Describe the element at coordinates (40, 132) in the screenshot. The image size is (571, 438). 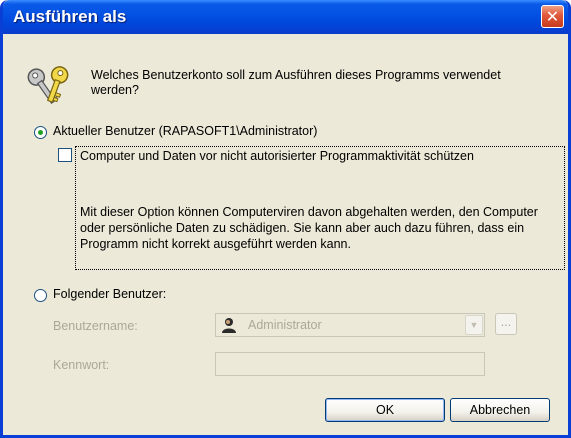
I see `current-user-radio` at that location.